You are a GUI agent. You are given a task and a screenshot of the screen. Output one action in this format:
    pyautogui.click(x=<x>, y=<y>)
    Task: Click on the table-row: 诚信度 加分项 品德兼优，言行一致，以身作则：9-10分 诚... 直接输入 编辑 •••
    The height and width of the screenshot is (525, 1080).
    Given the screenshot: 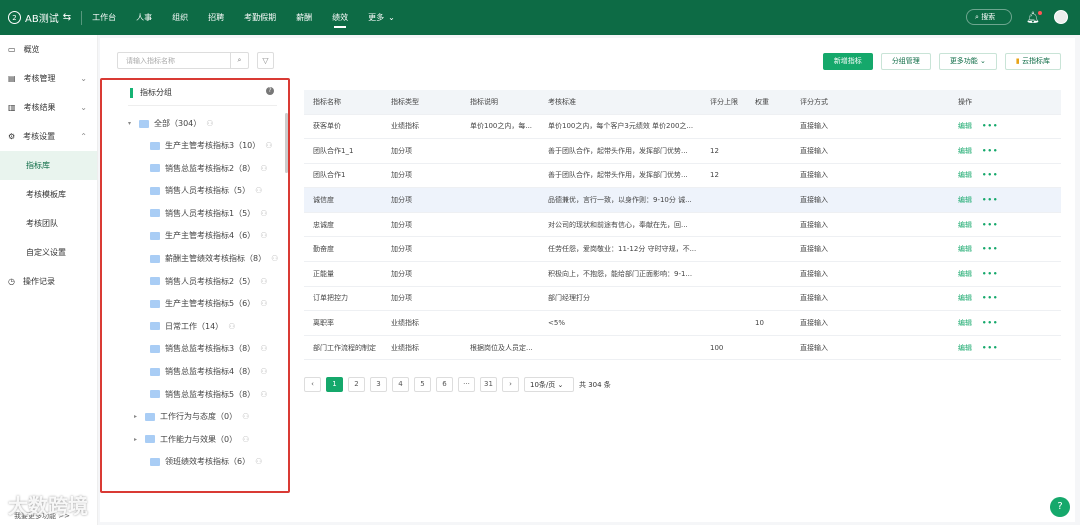 What is the action you would take?
    pyautogui.click(x=682, y=200)
    